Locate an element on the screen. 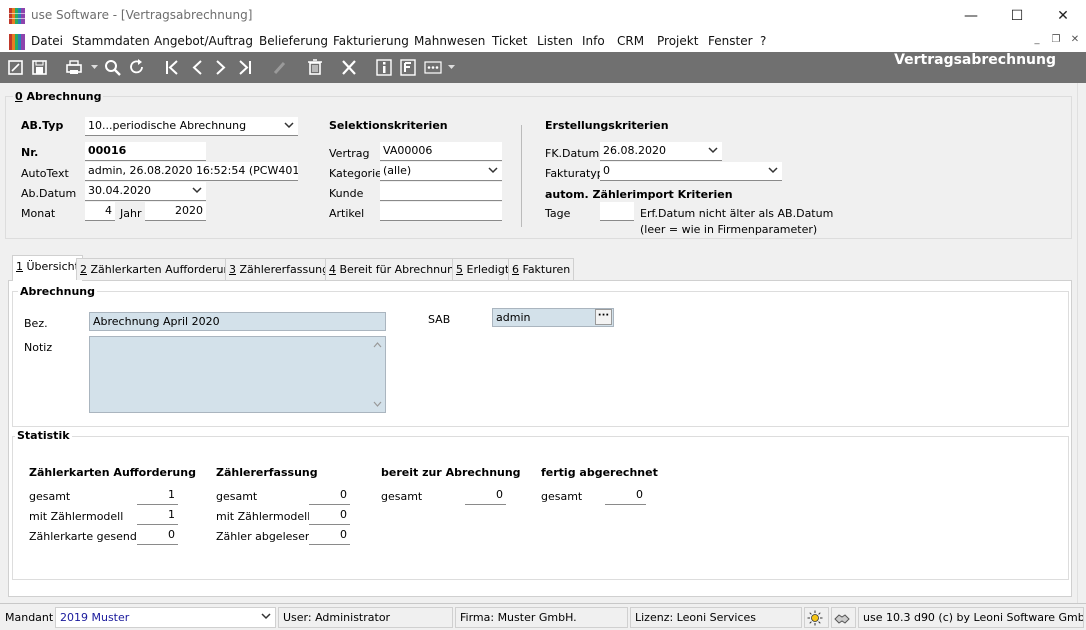 The image size is (1086, 630). menu-crm: CRM is located at coordinates (630, 41).